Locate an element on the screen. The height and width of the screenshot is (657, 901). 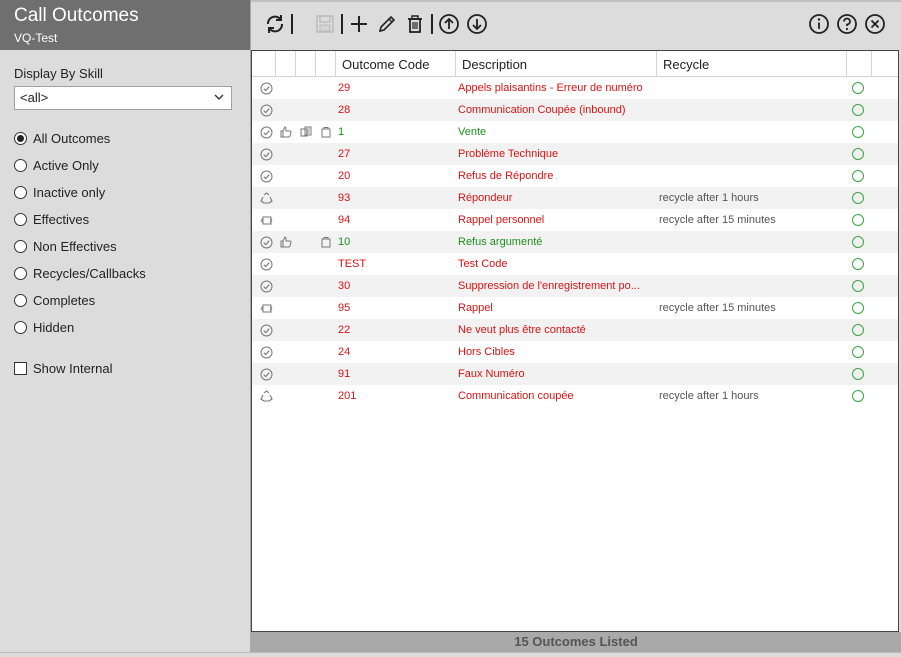
callback-icon is located at coordinates (266, 308).